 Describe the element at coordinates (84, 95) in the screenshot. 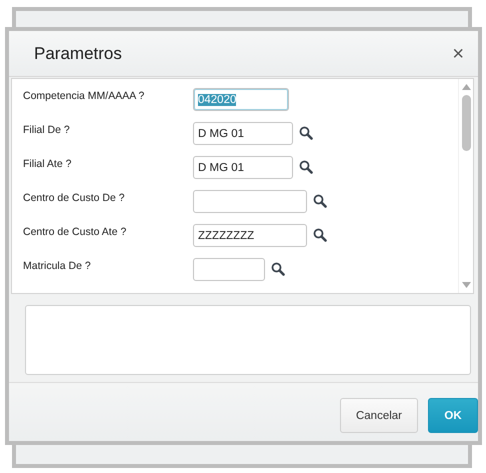

I see `field-label: Competencia MM/AAAA ?` at that location.